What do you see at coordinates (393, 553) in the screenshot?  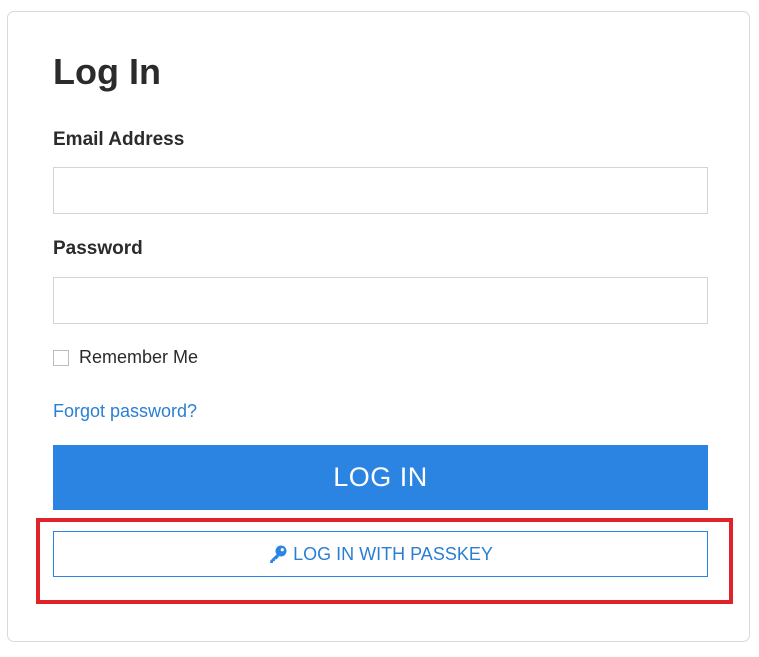 I see `passkey-button-label: LOG IN WITH PASSKEY` at bounding box center [393, 553].